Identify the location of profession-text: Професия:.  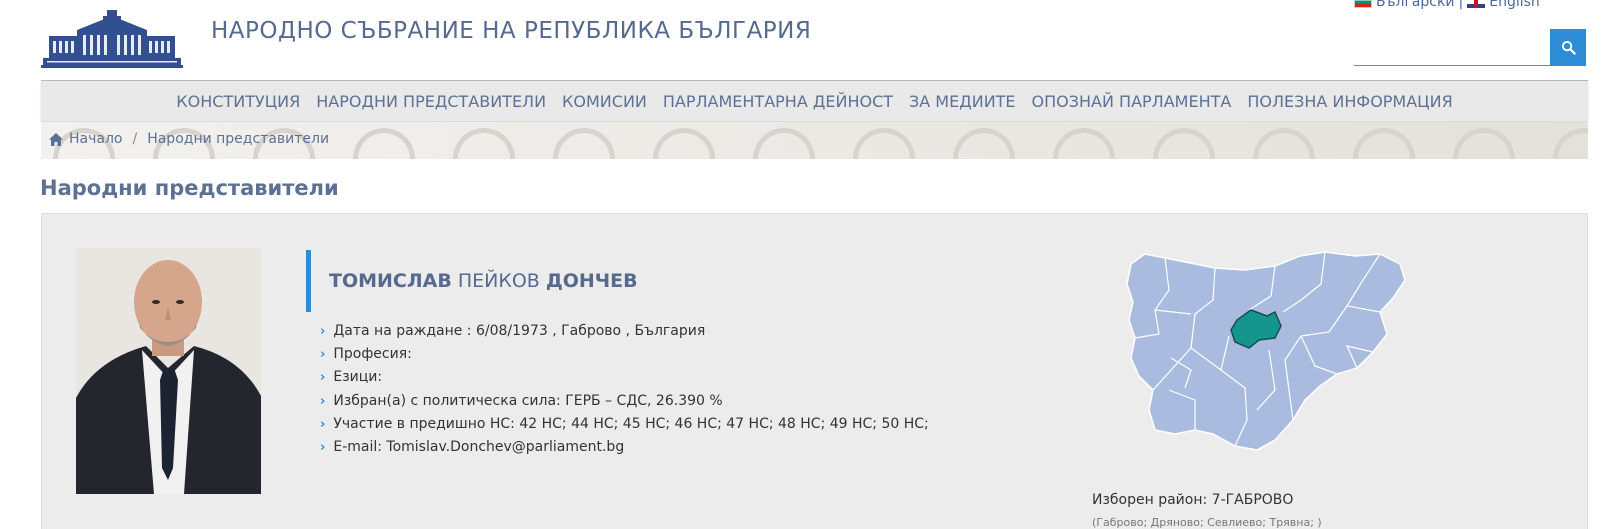
(372, 354).